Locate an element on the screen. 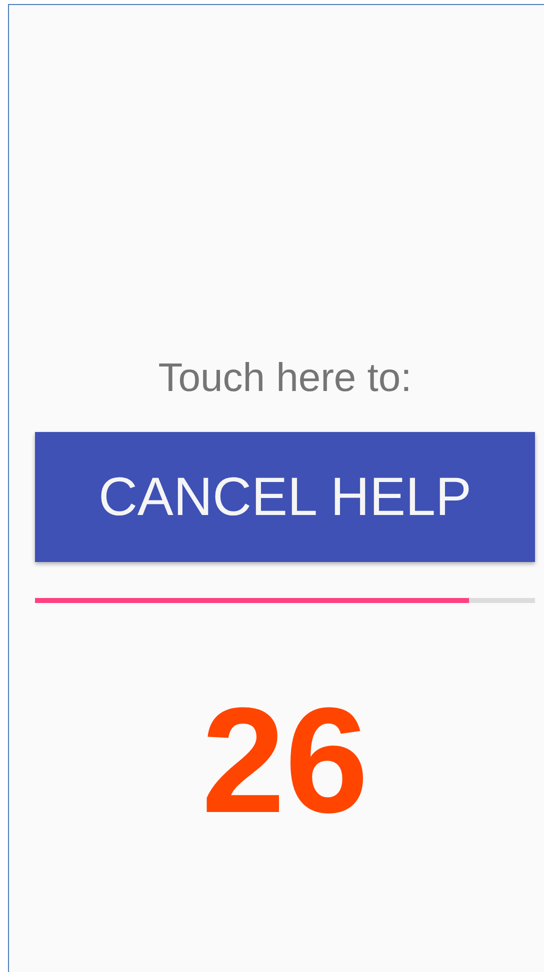  prompt-text: Touch here to: is located at coordinates (285, 378).